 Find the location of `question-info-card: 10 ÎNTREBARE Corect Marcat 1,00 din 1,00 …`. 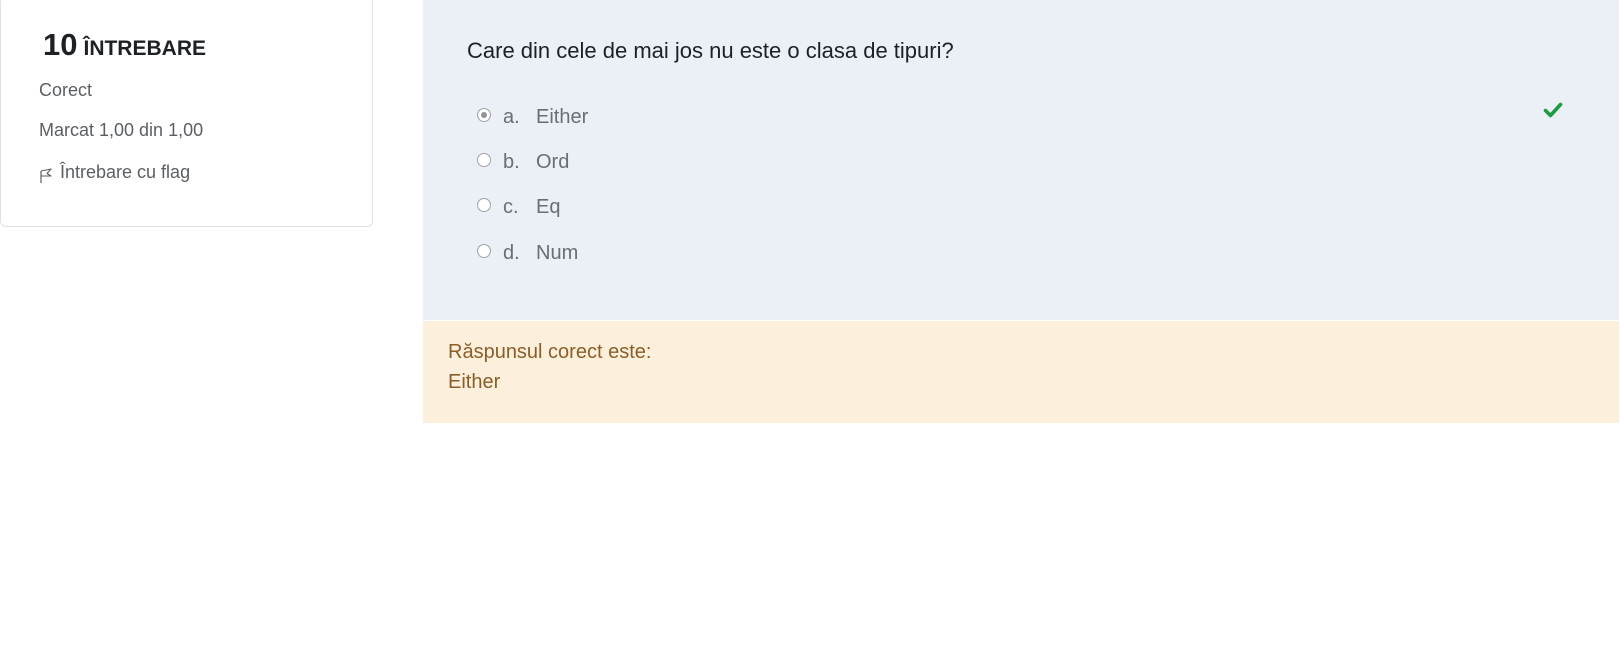

question-info-card: 10 ÎNTREBARE Corect Marcat 1,00 din 1,00 … is located at coordinates (186, 113).